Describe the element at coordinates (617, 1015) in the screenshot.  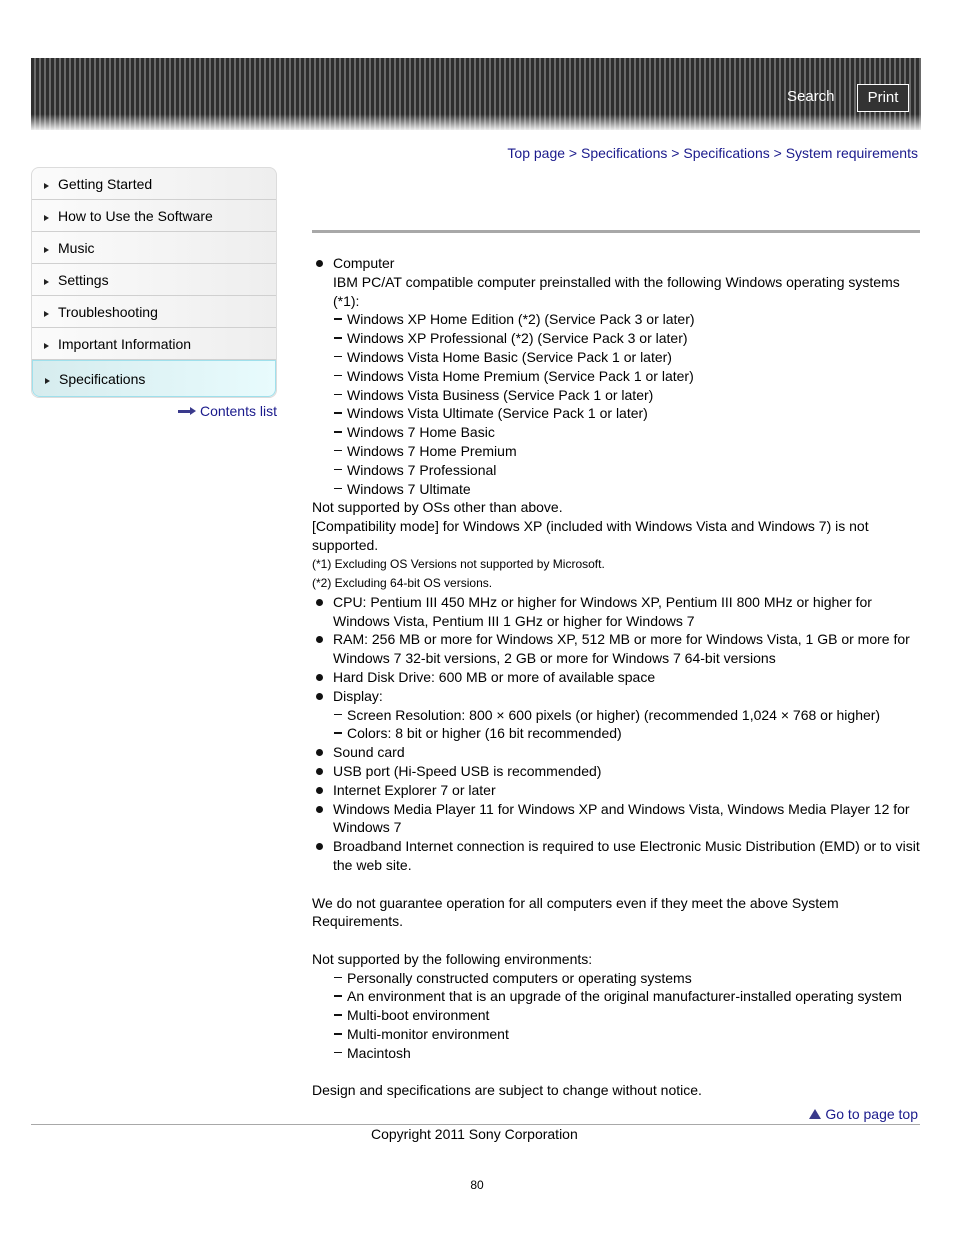
I see `environment-item: Multi-boot environment` at that location.